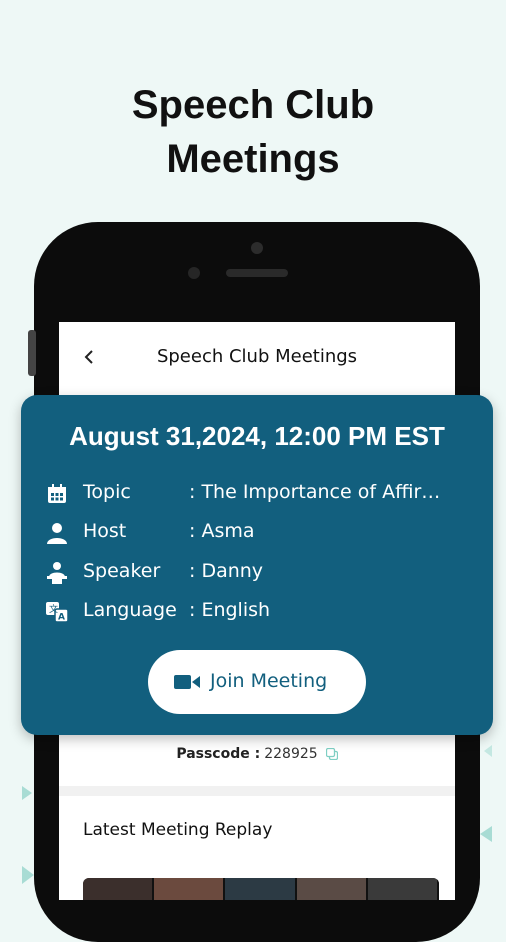 Image resolution: width=506 pixels, height=942 pixels. What do you see at coordinates (57, 494) in the screenshot?
I see `calendar-icon` at bounding box center [57, 494].